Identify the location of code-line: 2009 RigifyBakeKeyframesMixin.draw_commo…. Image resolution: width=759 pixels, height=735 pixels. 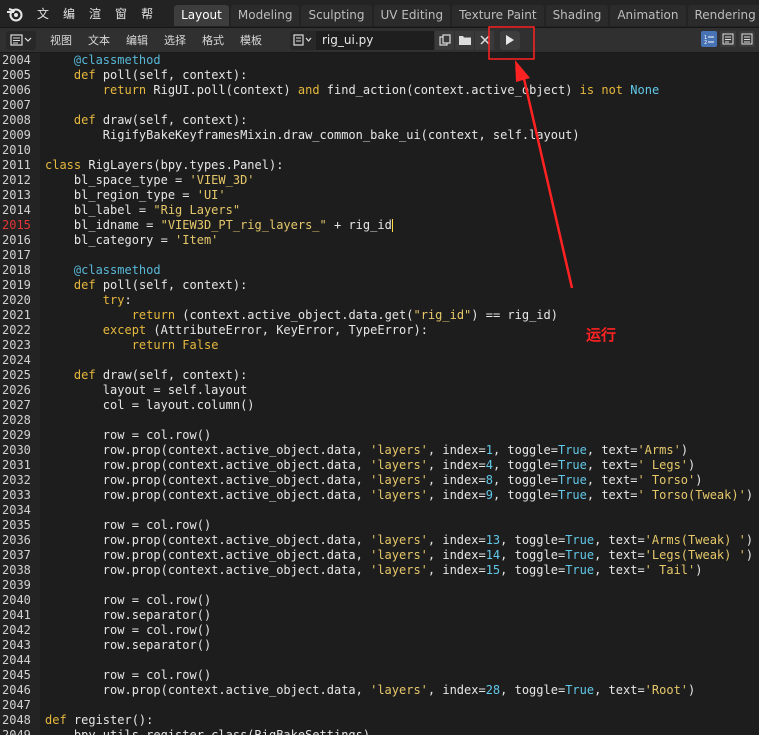
(379, 135).